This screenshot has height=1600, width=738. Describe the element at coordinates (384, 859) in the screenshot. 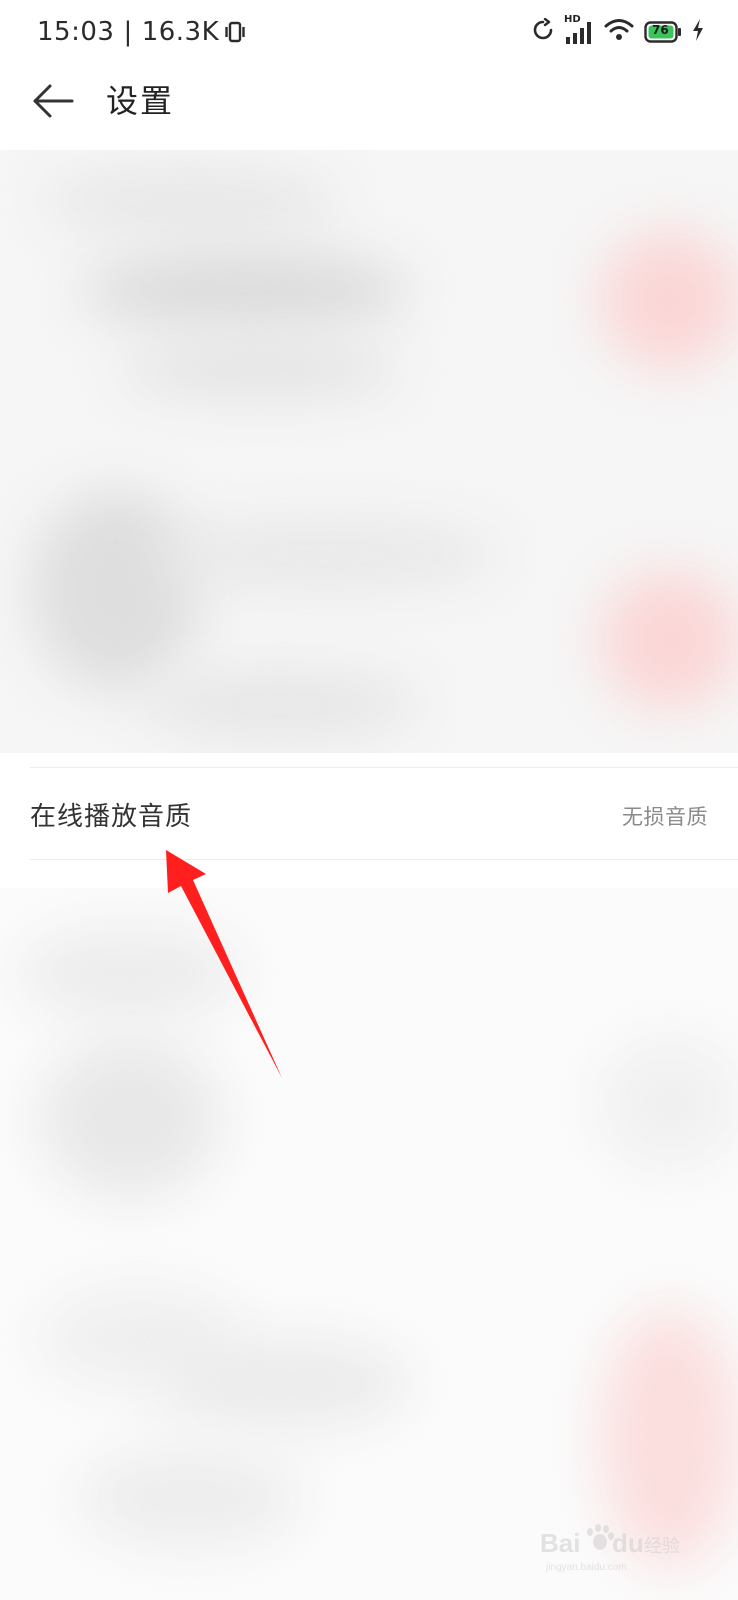

I see `divider-bottom` at that location.